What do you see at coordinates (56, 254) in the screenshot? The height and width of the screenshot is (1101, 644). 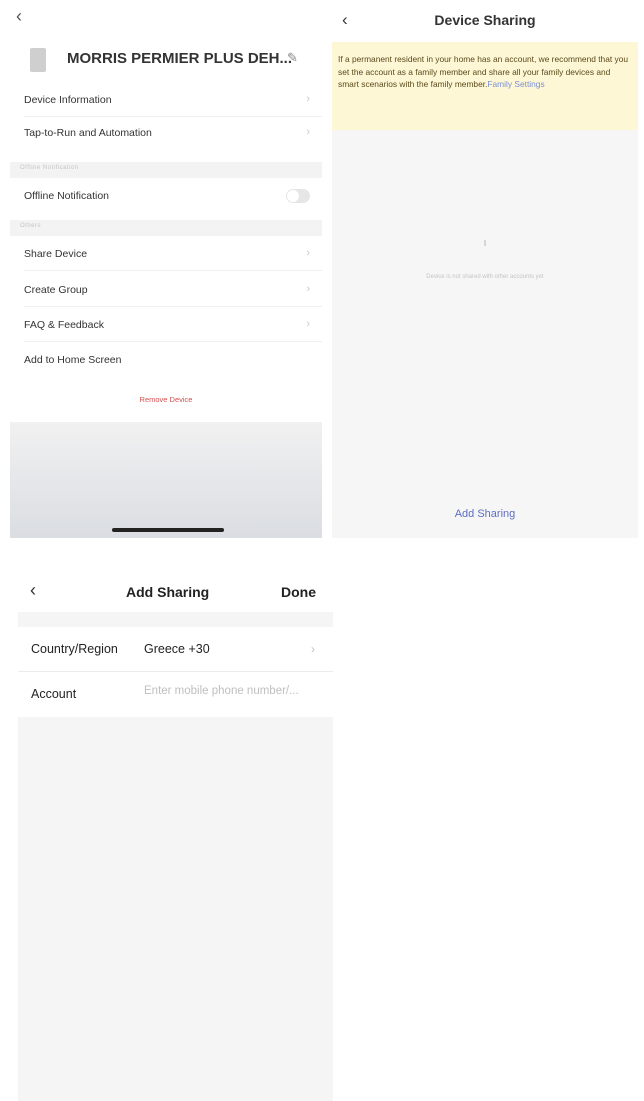 I see `row-label: Share Device` at bounding box center [56, 254].